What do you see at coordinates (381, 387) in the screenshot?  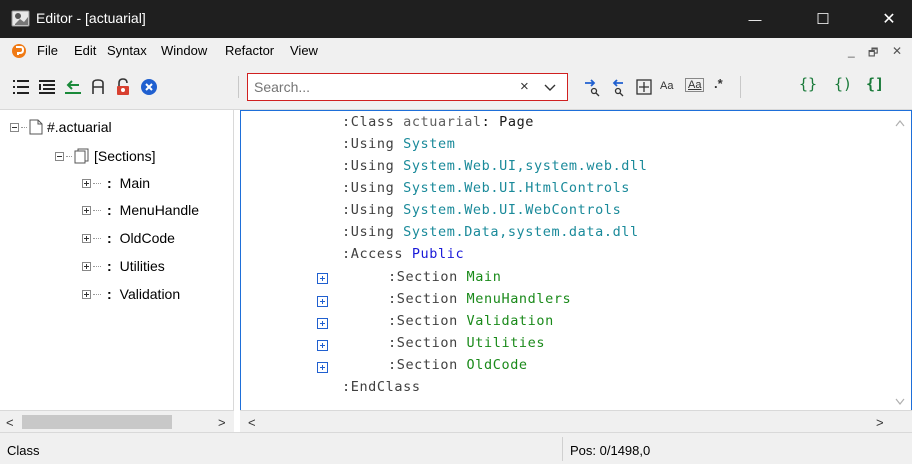 I see `code-line: :EndClass` at bounding box center [381, 387].